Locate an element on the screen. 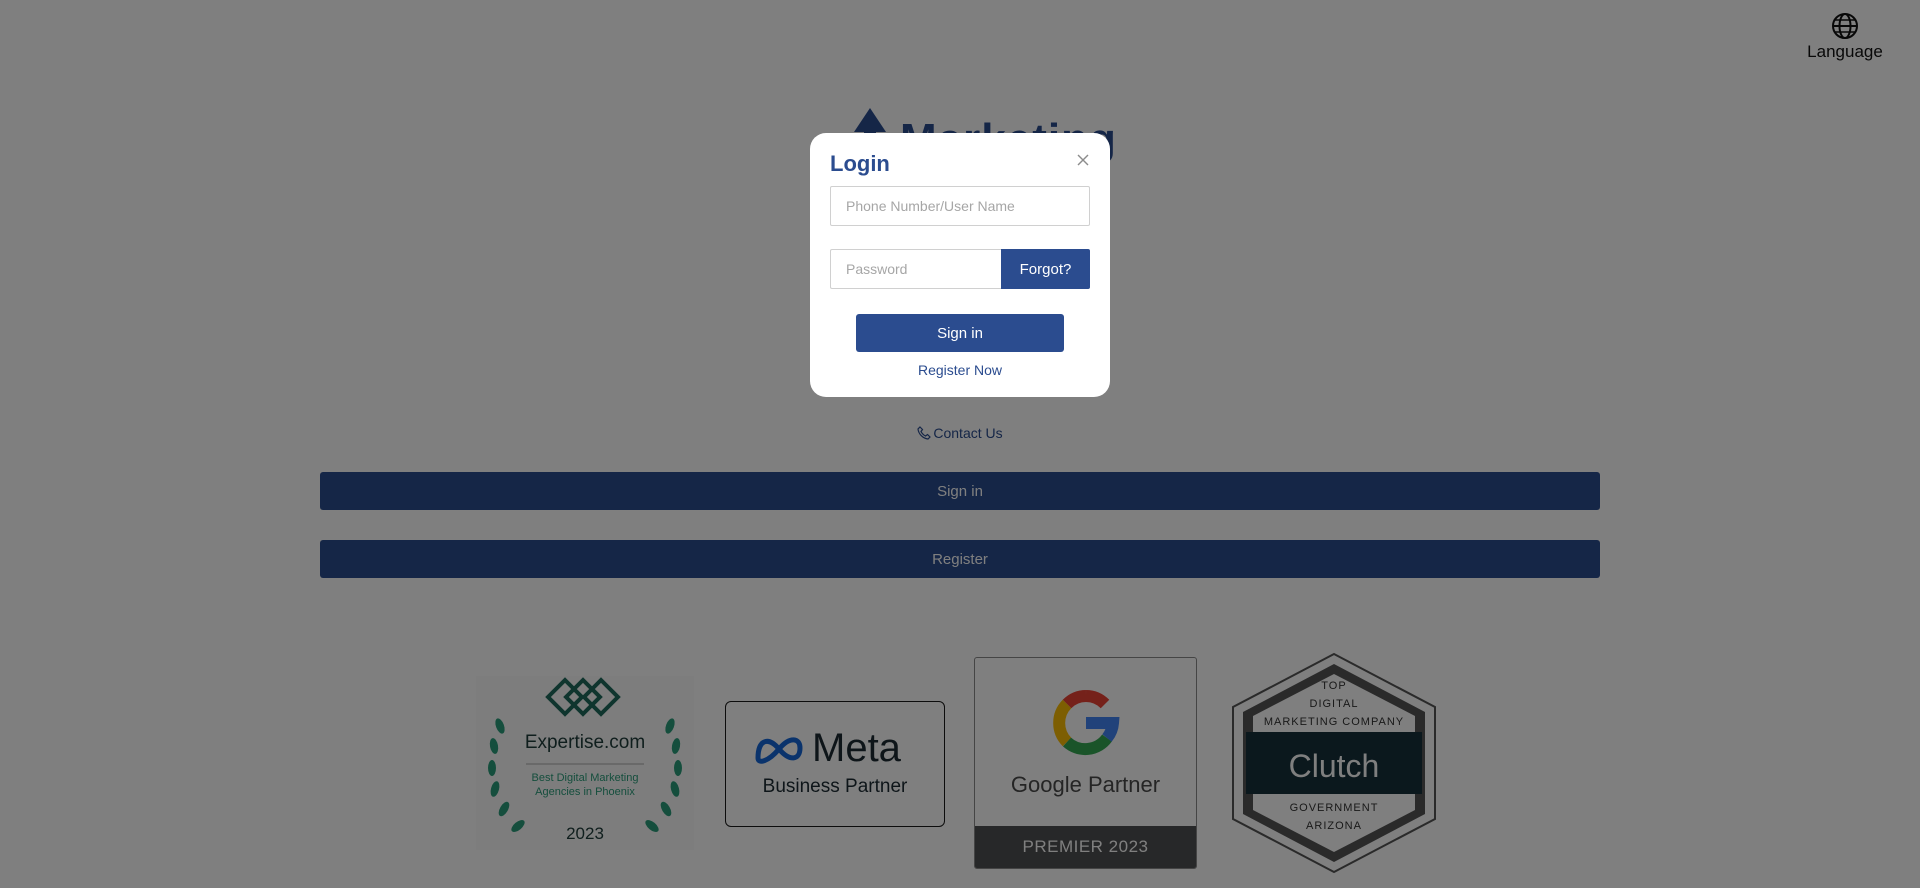 The height and width of the screenshot is (888, 1920). password-input is located at coordinates (916, 269).